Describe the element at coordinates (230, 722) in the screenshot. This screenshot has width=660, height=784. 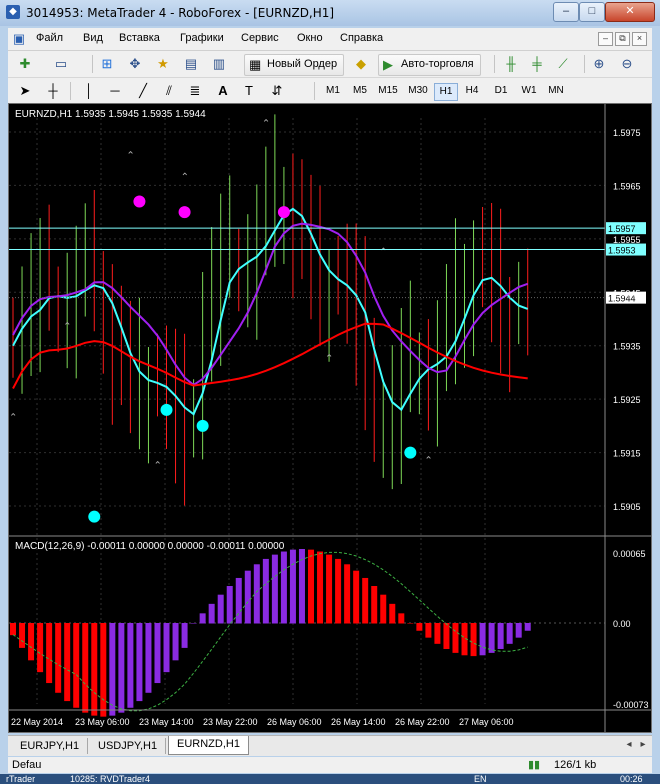
I see `time-axis-label: 23 May 22:00` at that location.